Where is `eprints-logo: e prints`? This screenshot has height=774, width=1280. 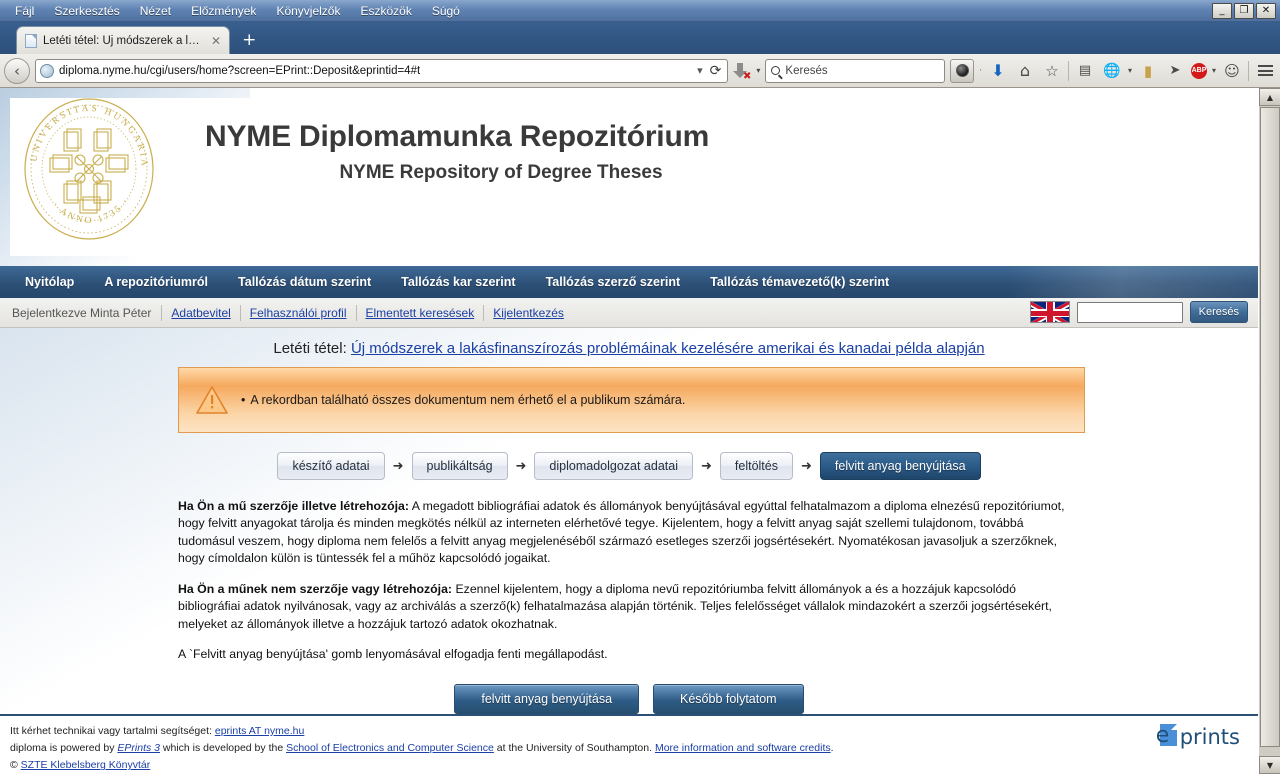 eprints-logo: e prints is located at coordinates (1198, 737).